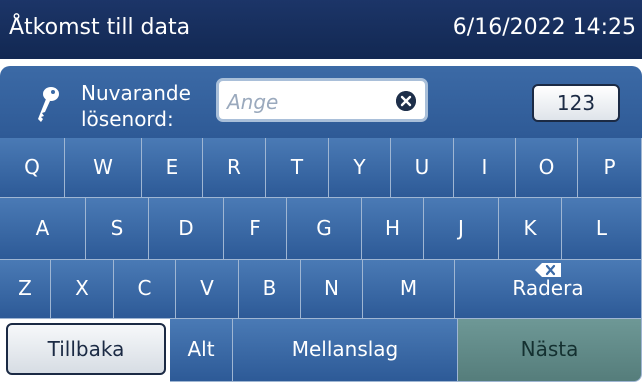 Image resolution: width=642 pixels, height=382 pixels. What do you see at coordinates (548, 270) in the screenshot?
I see `backspace-icon` at bounding box center [548, 270].